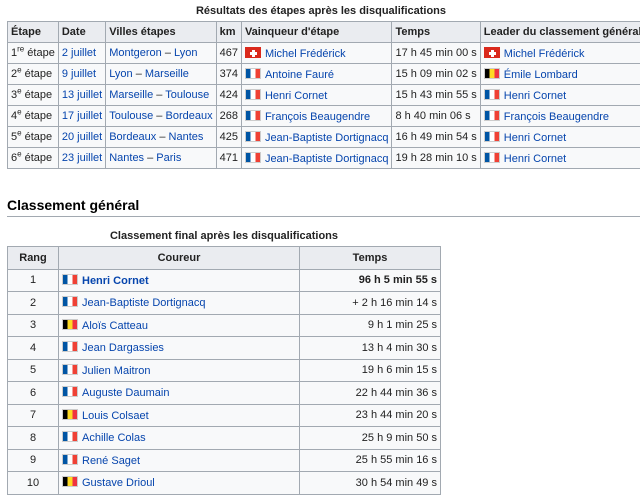 This screenshot has width=640, height=501. What do you see at coordinates (185, 53) in the screenshot?
I see `finish-city-link: Lyon` at bounding box center [185, 53].